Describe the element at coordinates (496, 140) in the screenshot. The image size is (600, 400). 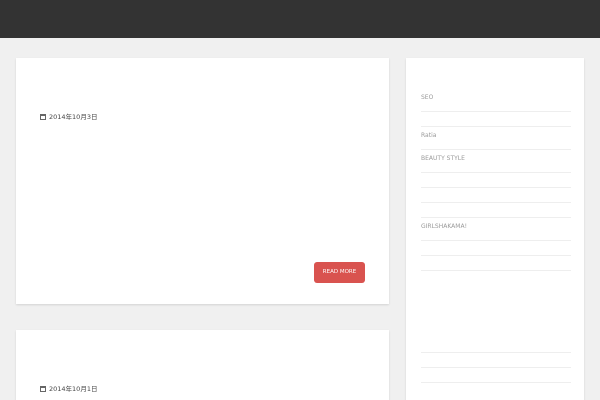
I see `sidebar-link: Ratia` at that location.